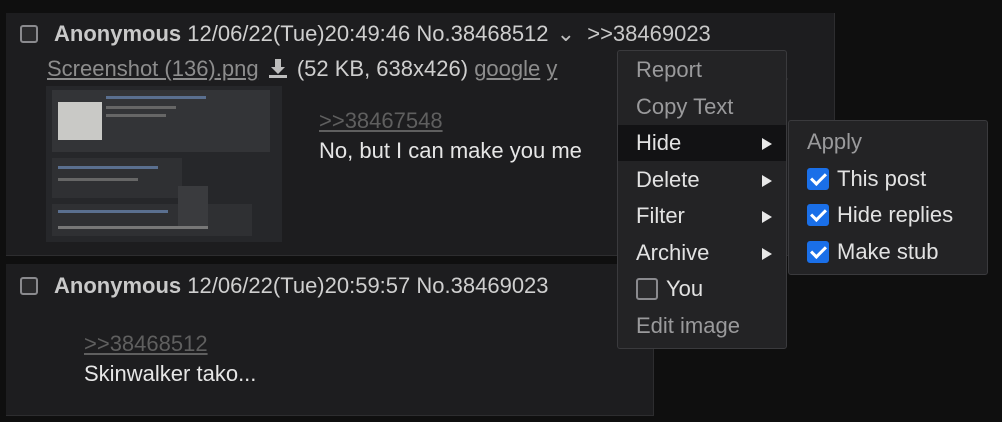 The image size is (1002, 422). Describe the element at coordinates (702, 180) in the screenshot. I see `menu-item-delete: Delete` at that location.